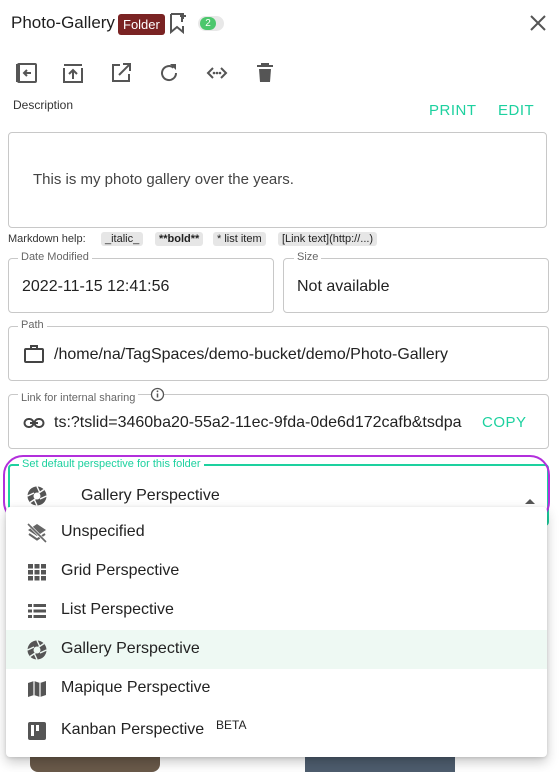 This screenshot has height=772, width=559. Describe the element at coordinates (208, 23) in the screenshot. I see `tag-count: 2` at that location.